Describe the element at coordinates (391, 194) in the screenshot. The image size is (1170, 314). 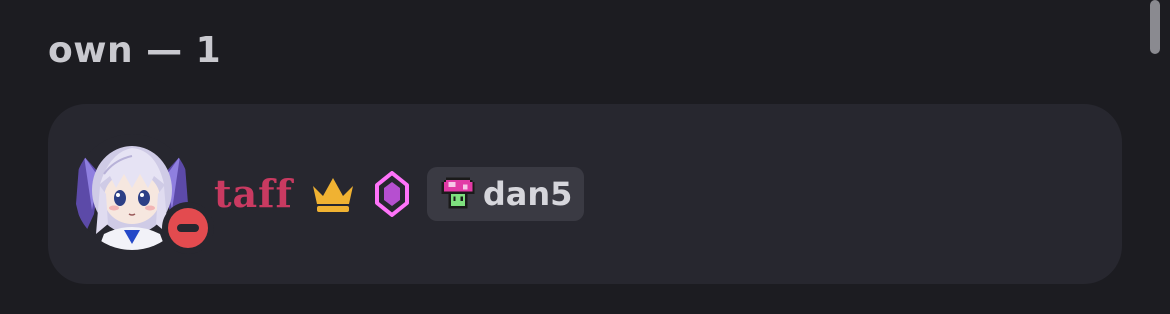
I see `nitro-boost-icon` at that location.